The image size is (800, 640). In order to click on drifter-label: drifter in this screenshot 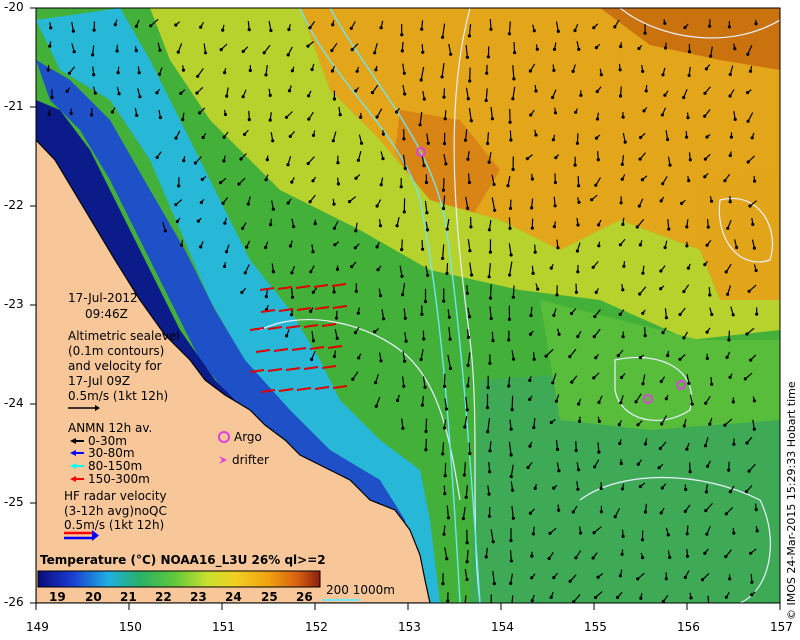, I will do `click(250, 460)`.